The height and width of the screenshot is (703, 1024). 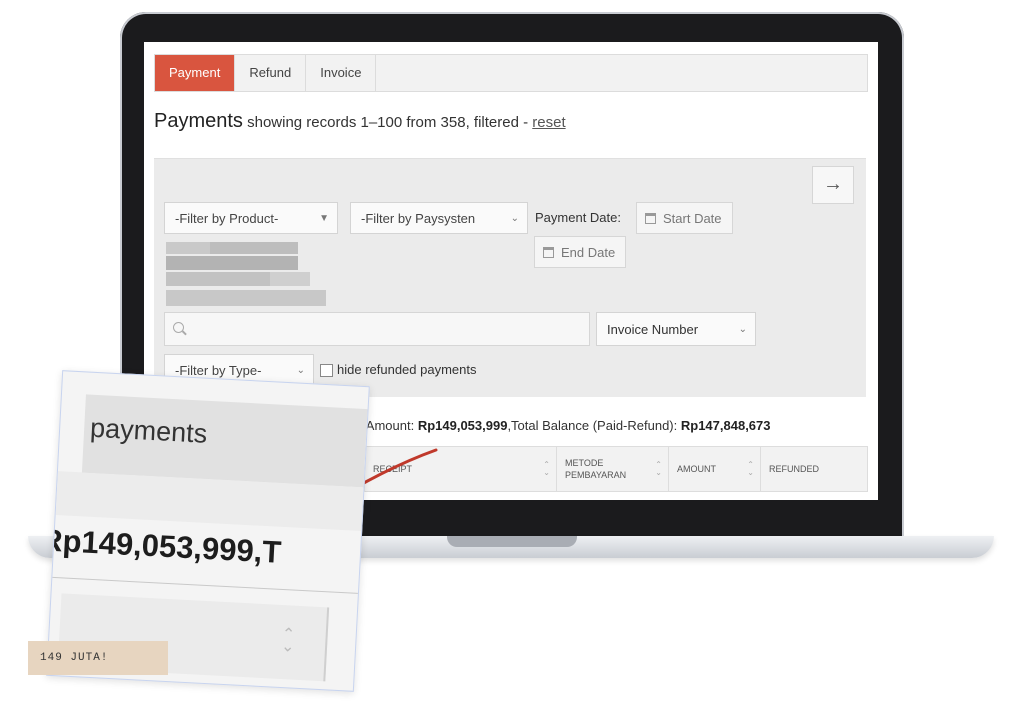 I want to click on zoom-amount: Rp149,053,999,T, so click(x=164, y=546).